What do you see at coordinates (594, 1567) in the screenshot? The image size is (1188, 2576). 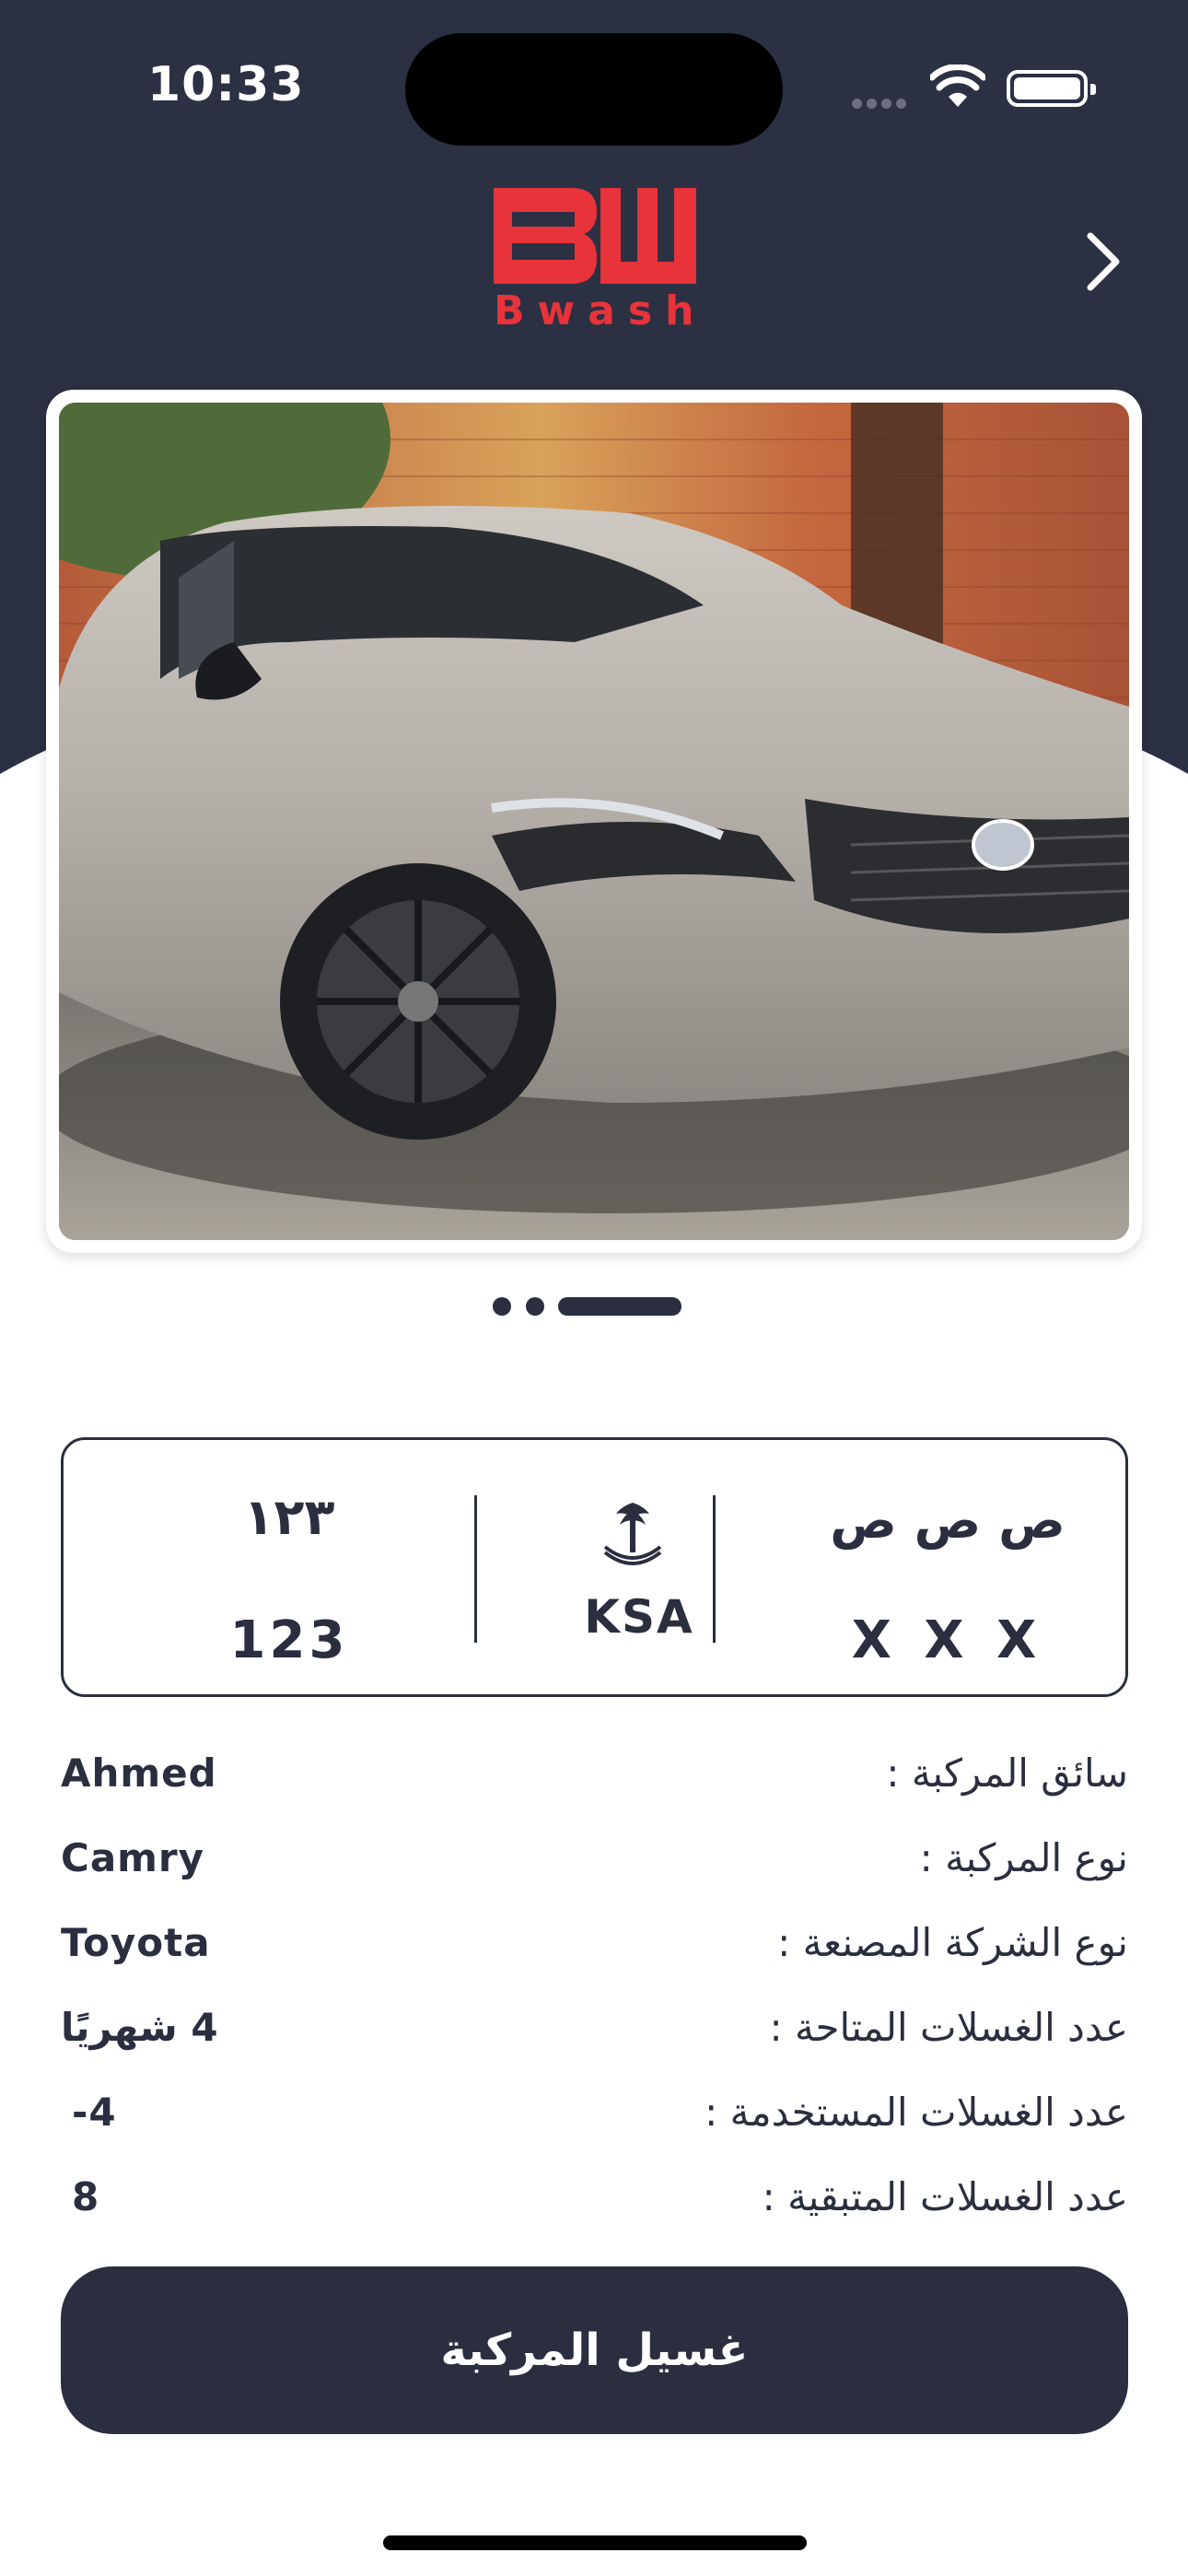 I see `license-plate: ١٢٣ 123 KSA ص ص ص X X X` at bounding box center [594, 1567].